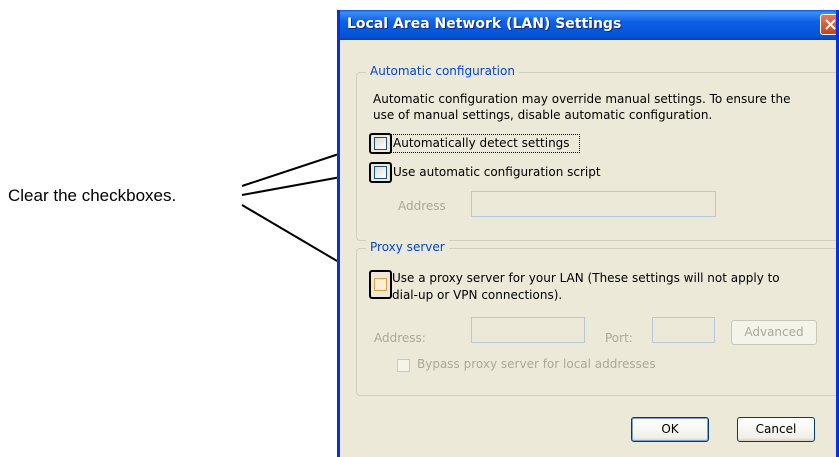  Describe the element at coordinates (481, 143) in the screenshot. I see `auto-detect-label: Automatically detect settings` at that location.